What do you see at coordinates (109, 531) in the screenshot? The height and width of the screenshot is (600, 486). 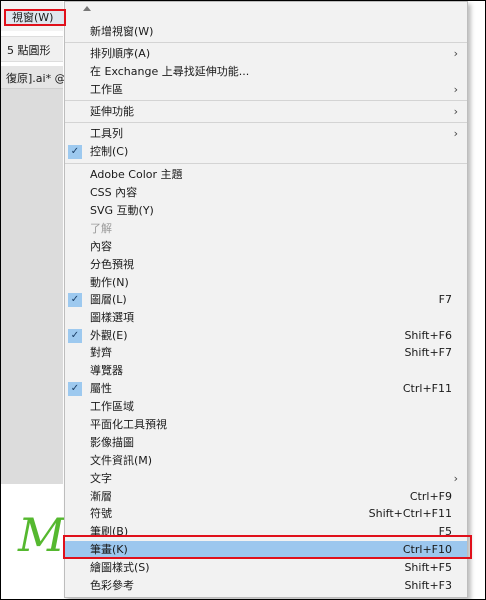 I see `menu-item-label: 筆刷(B)` at bounding box center [109, 531].